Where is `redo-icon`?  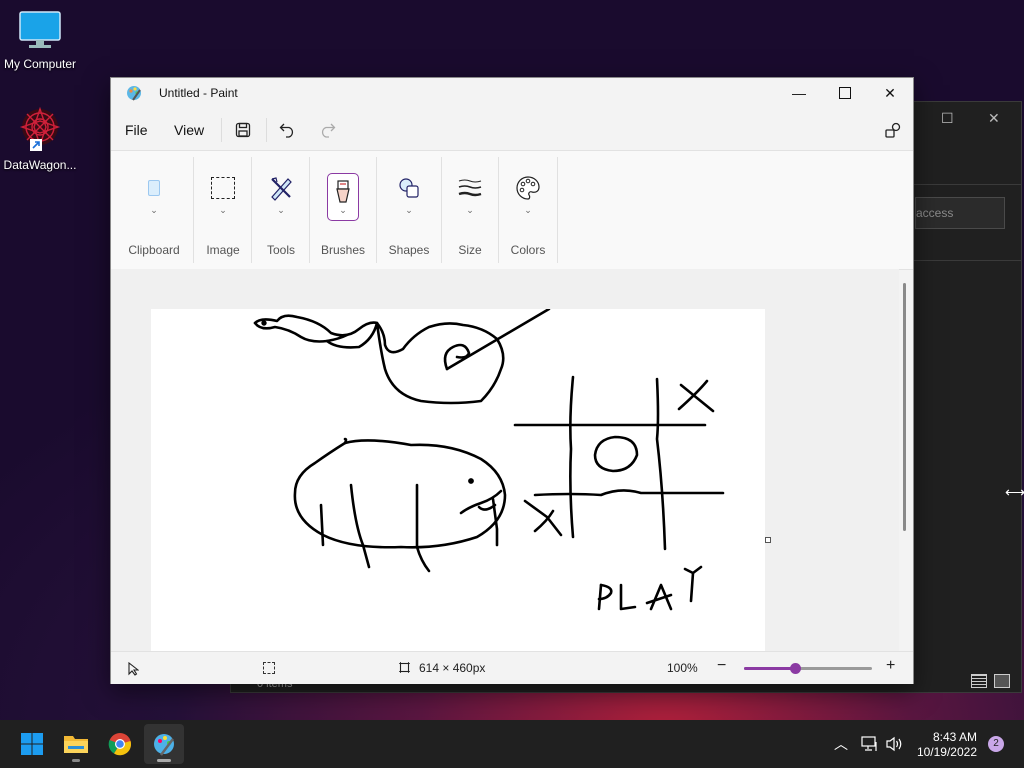
redo-icon is located at coordinates (328, 130).